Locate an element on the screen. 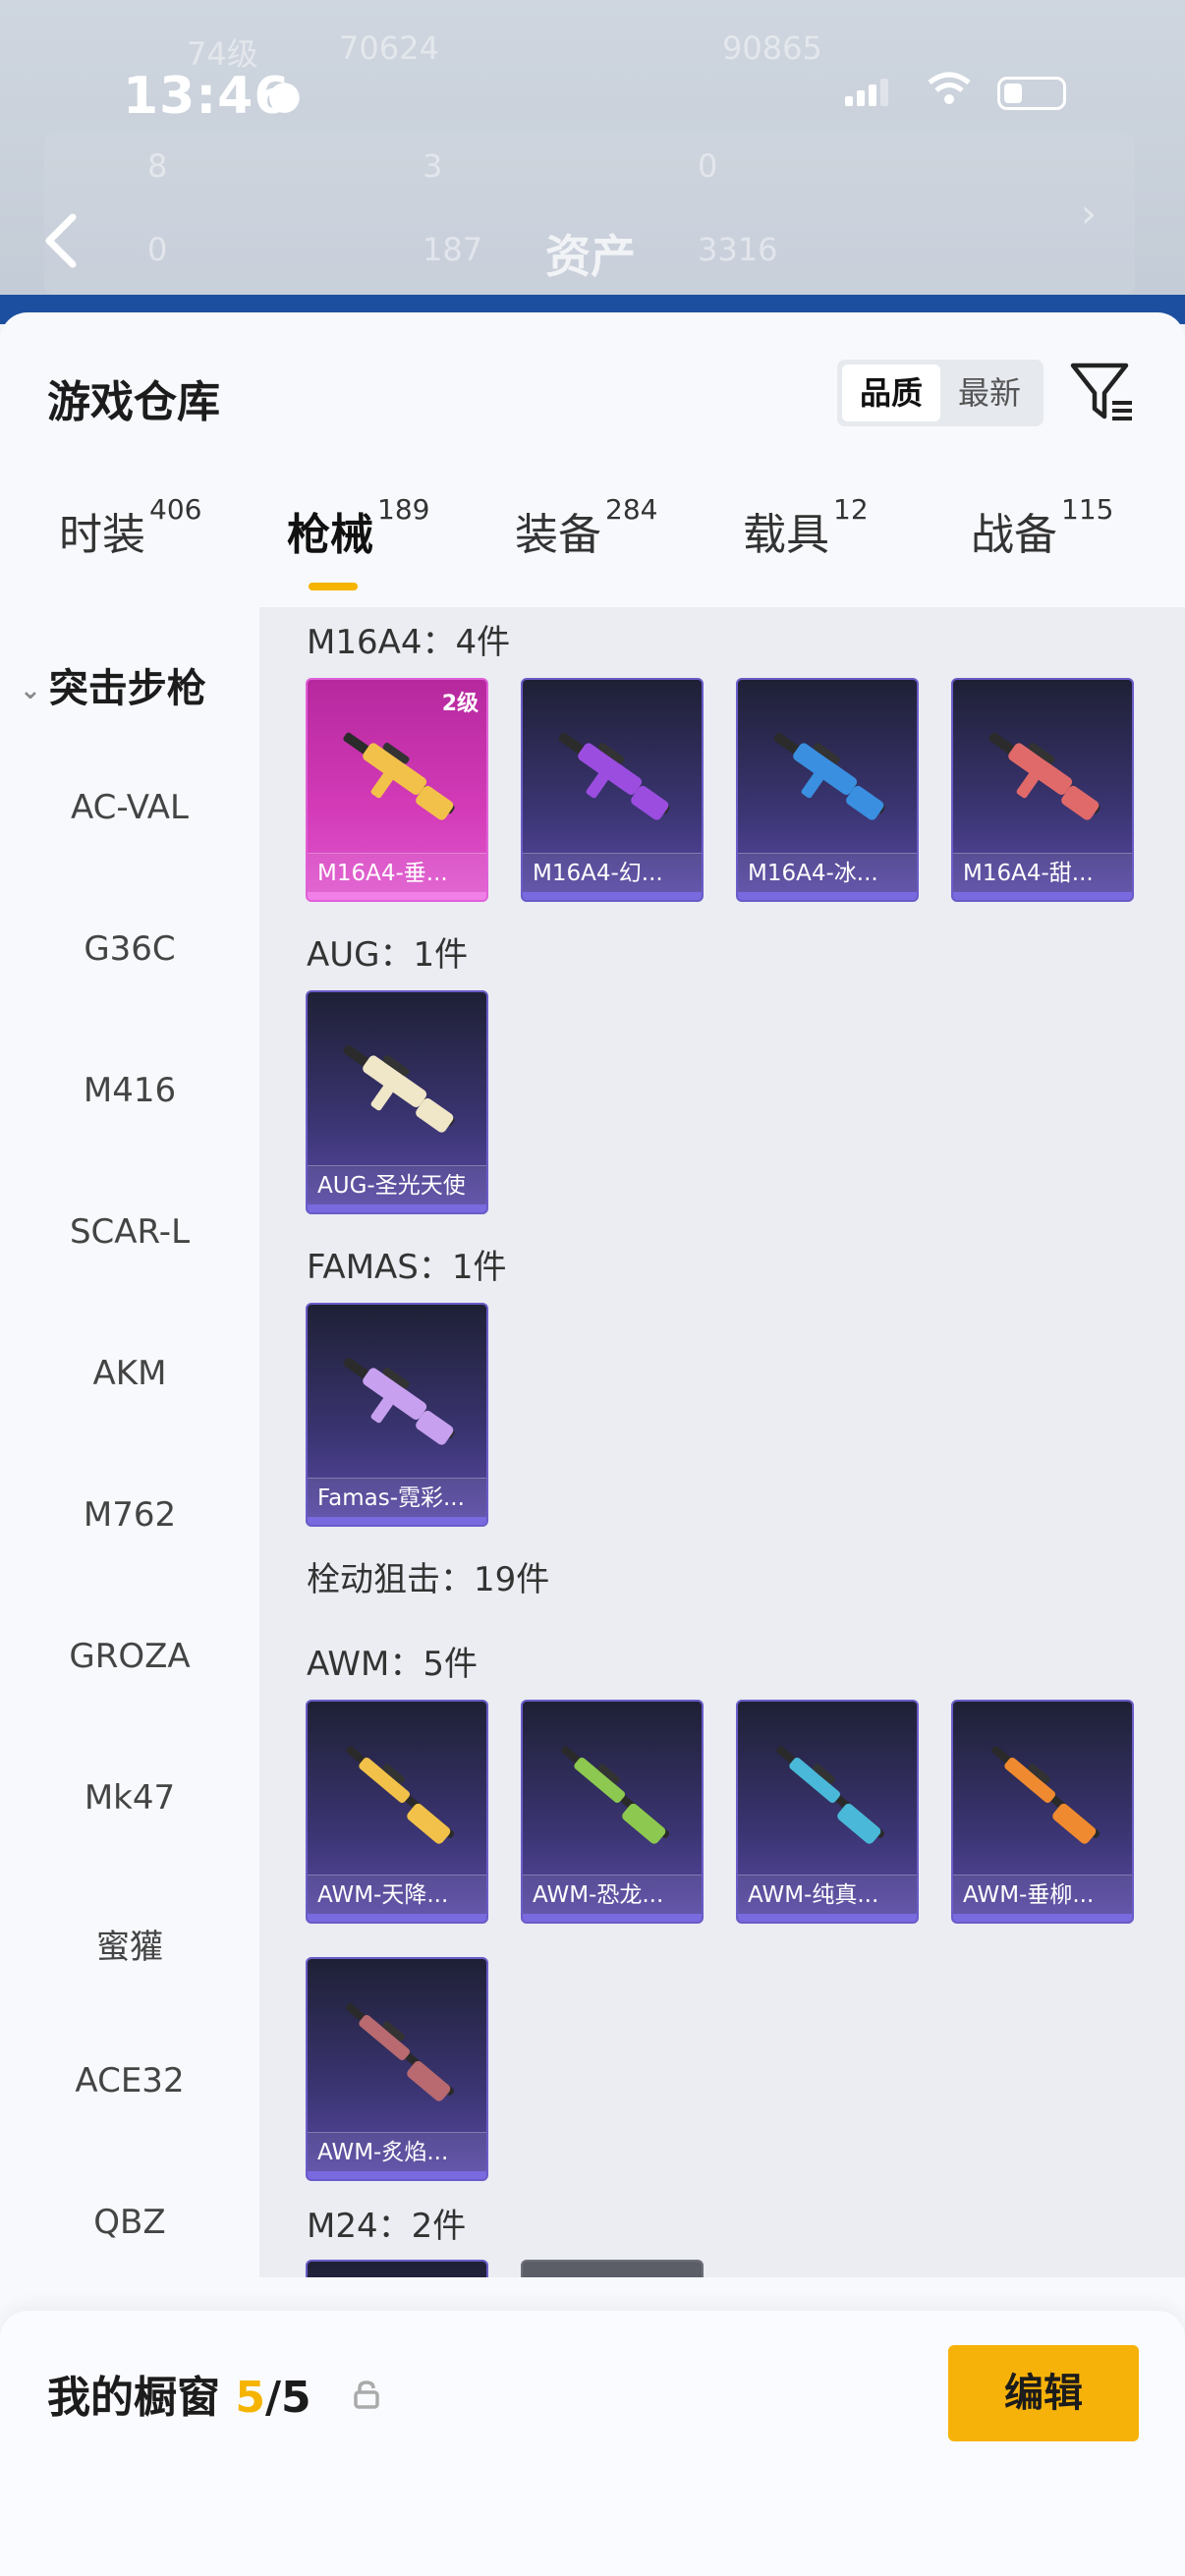 The height and width of the screenshot is (2576, 1185). back-icon is located at coordinates (61, 240).